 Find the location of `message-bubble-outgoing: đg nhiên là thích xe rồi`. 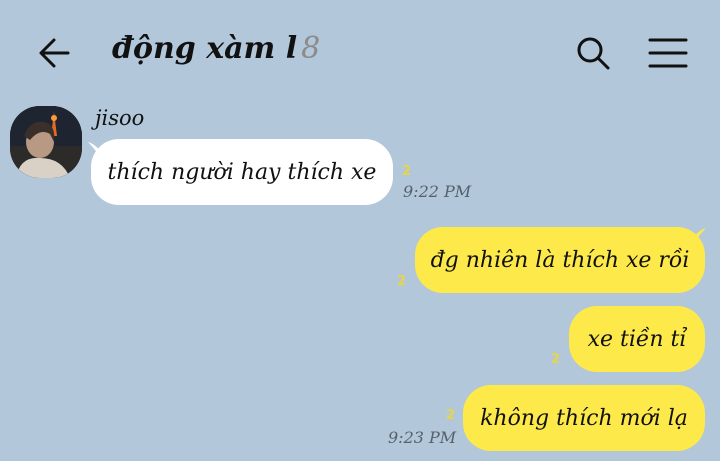

message-bubble-outgoing: đg nhiên là thích xe rồi is located at coordinates (560, 260).